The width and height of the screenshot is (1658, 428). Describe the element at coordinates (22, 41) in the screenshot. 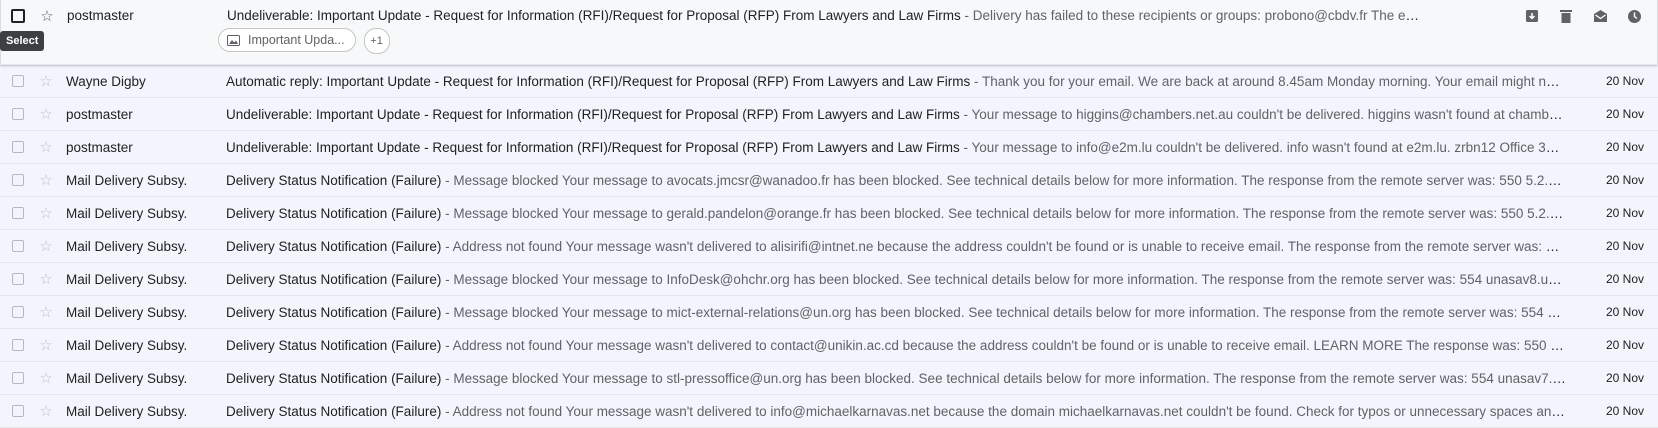

I see `select-tooltip: Select` at that location.